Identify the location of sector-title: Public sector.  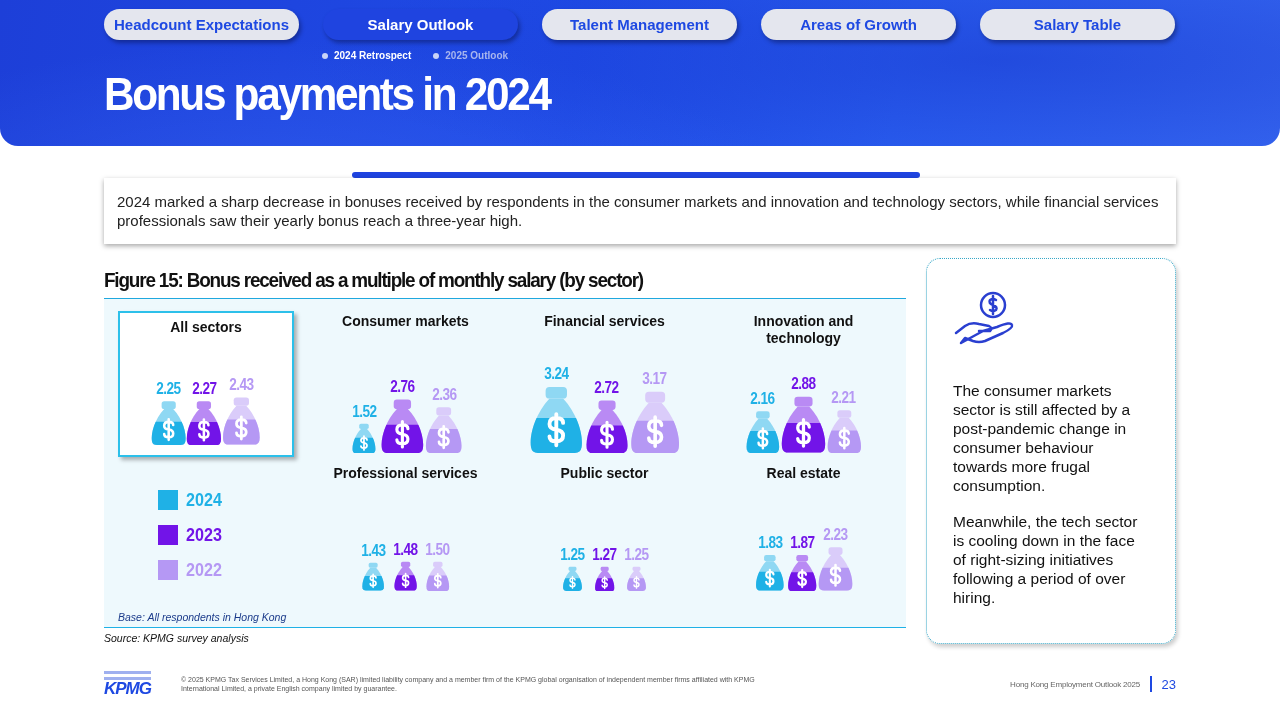
(604, 474).